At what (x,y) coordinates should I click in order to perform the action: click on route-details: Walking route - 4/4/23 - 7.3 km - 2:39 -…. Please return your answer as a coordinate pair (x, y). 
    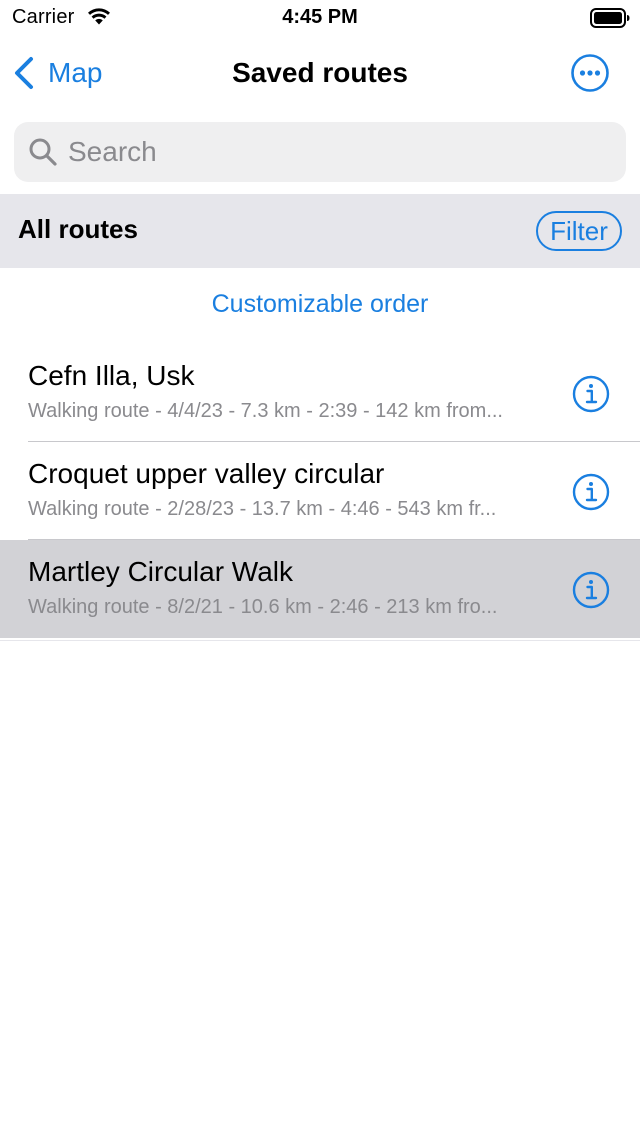
    Looking at the image, I should click on (265, 411).